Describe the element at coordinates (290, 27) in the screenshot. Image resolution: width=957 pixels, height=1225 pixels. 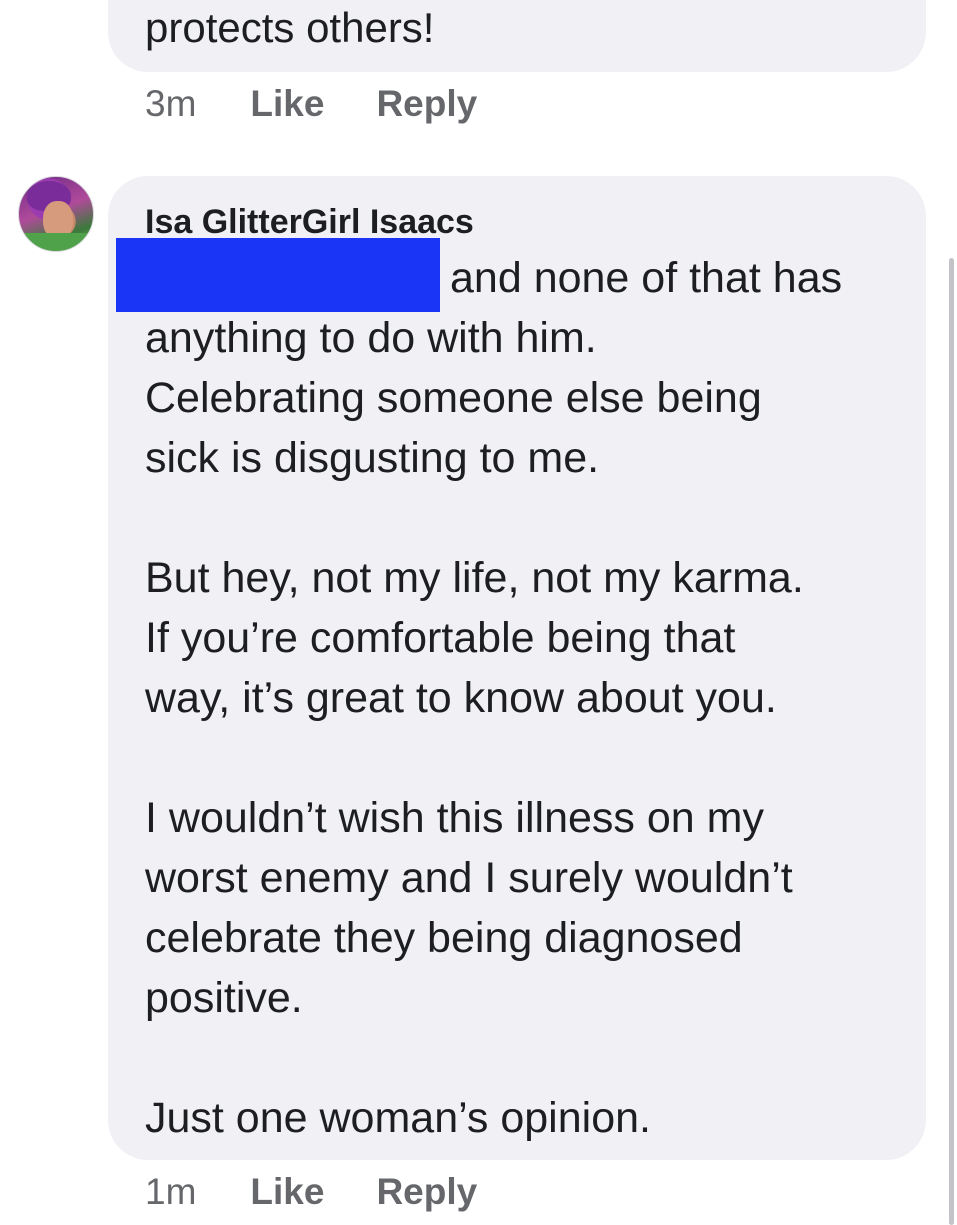
I see `previous-comment-text: protects others!` at that location.